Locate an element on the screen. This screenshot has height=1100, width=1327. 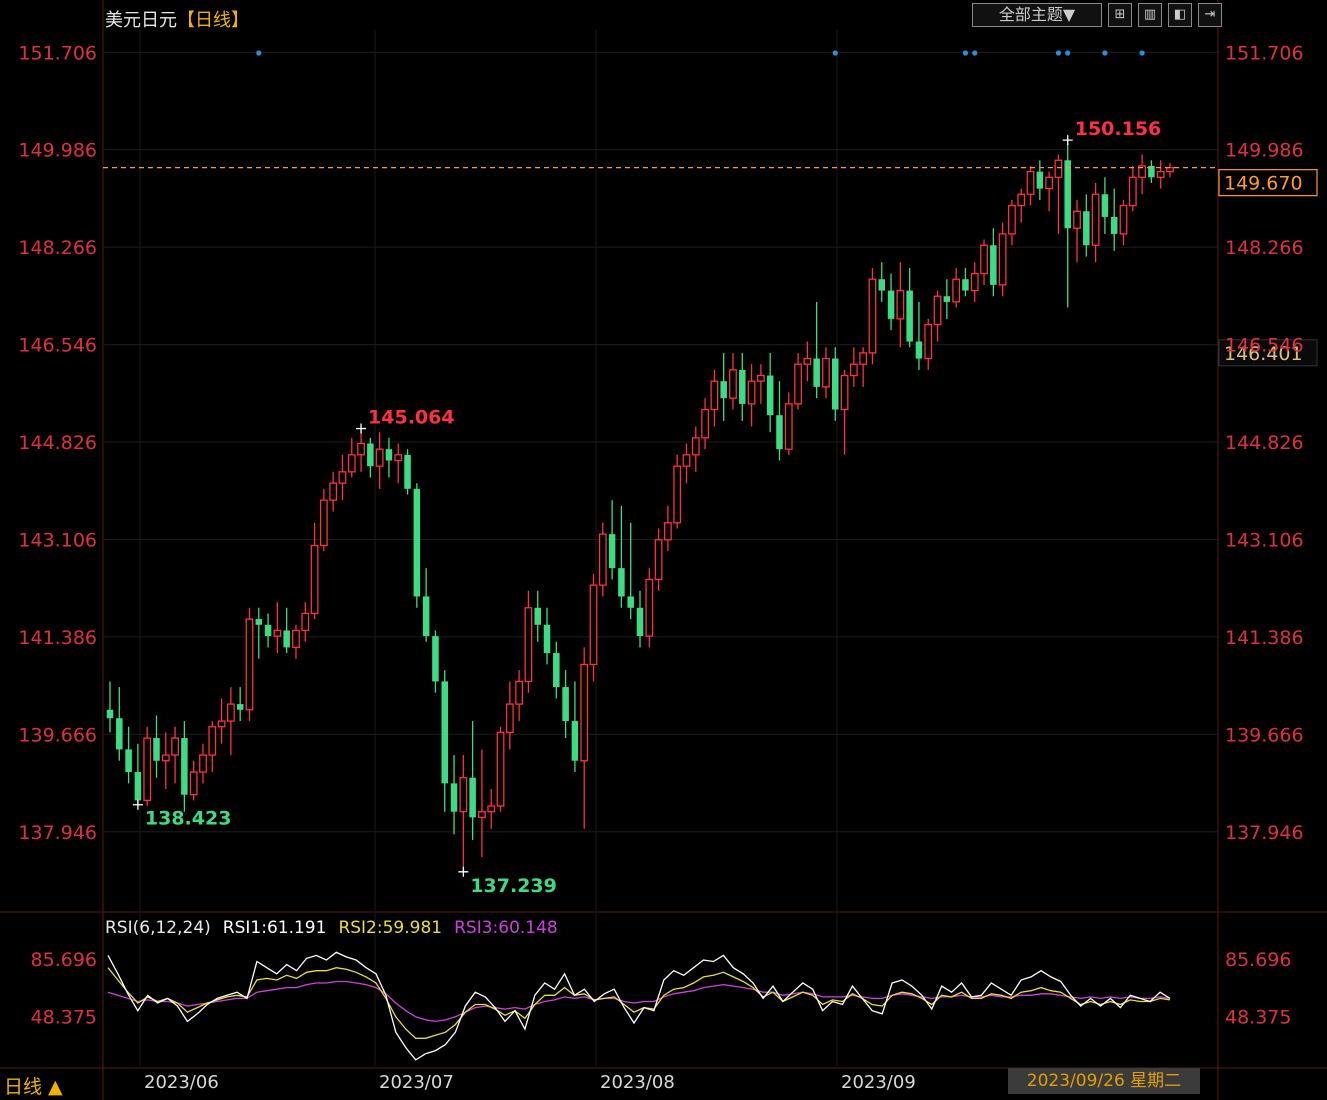
rsi2-value: RSI2:59.981 is located at coordinates (390, 928).